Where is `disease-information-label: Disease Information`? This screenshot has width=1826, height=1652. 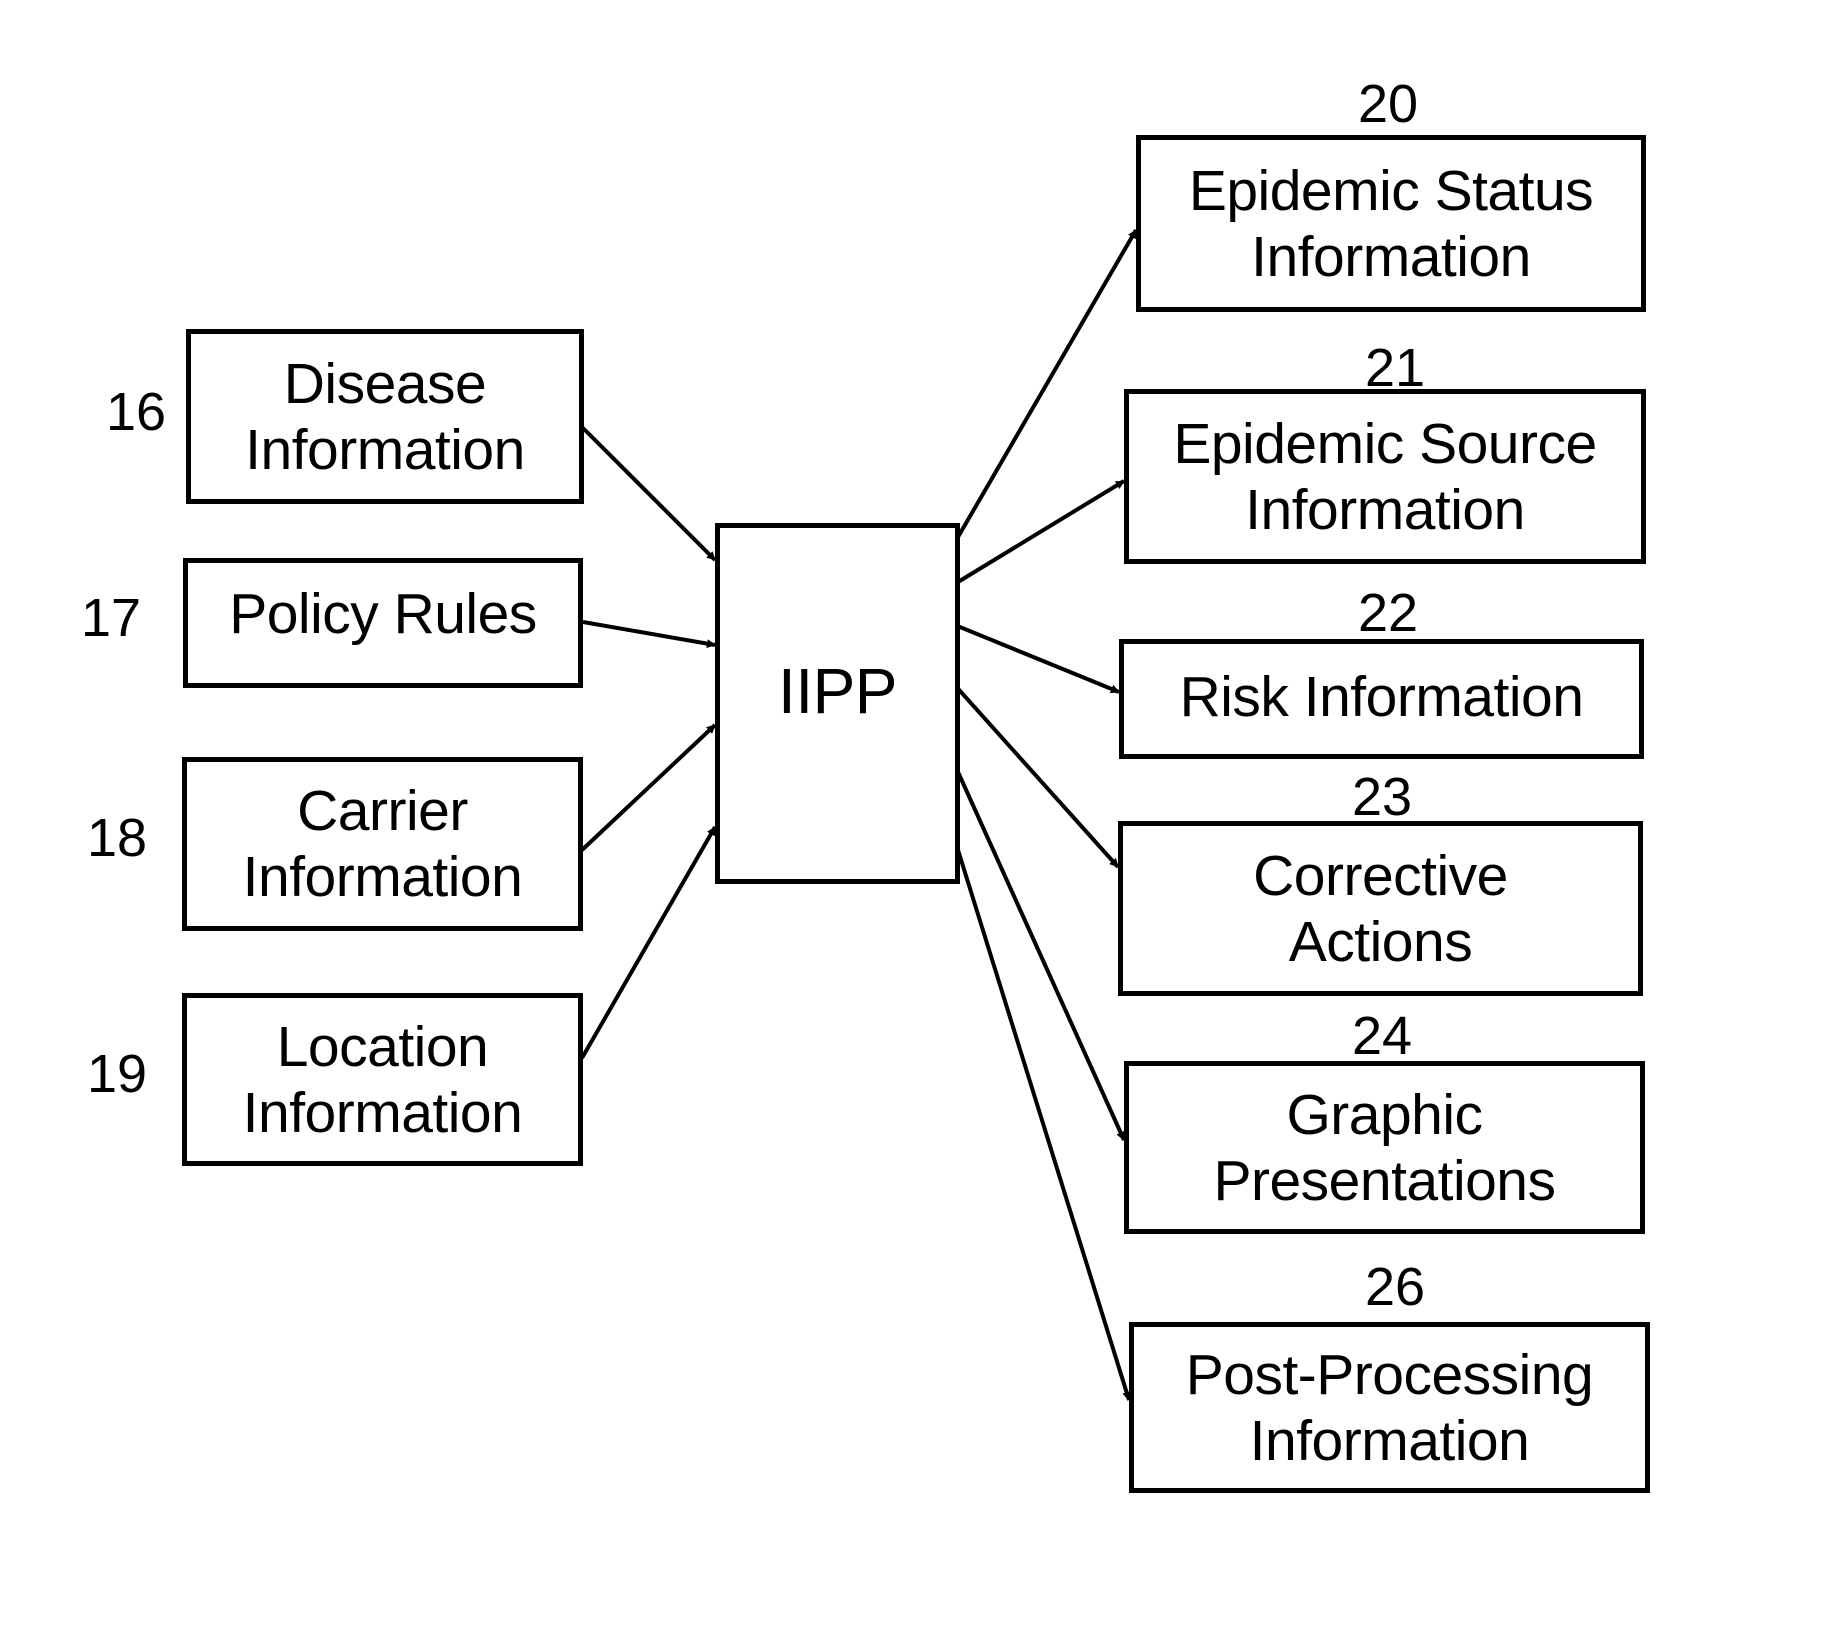
disease-information-label: Disease Information is located at coordinates (385, 416).